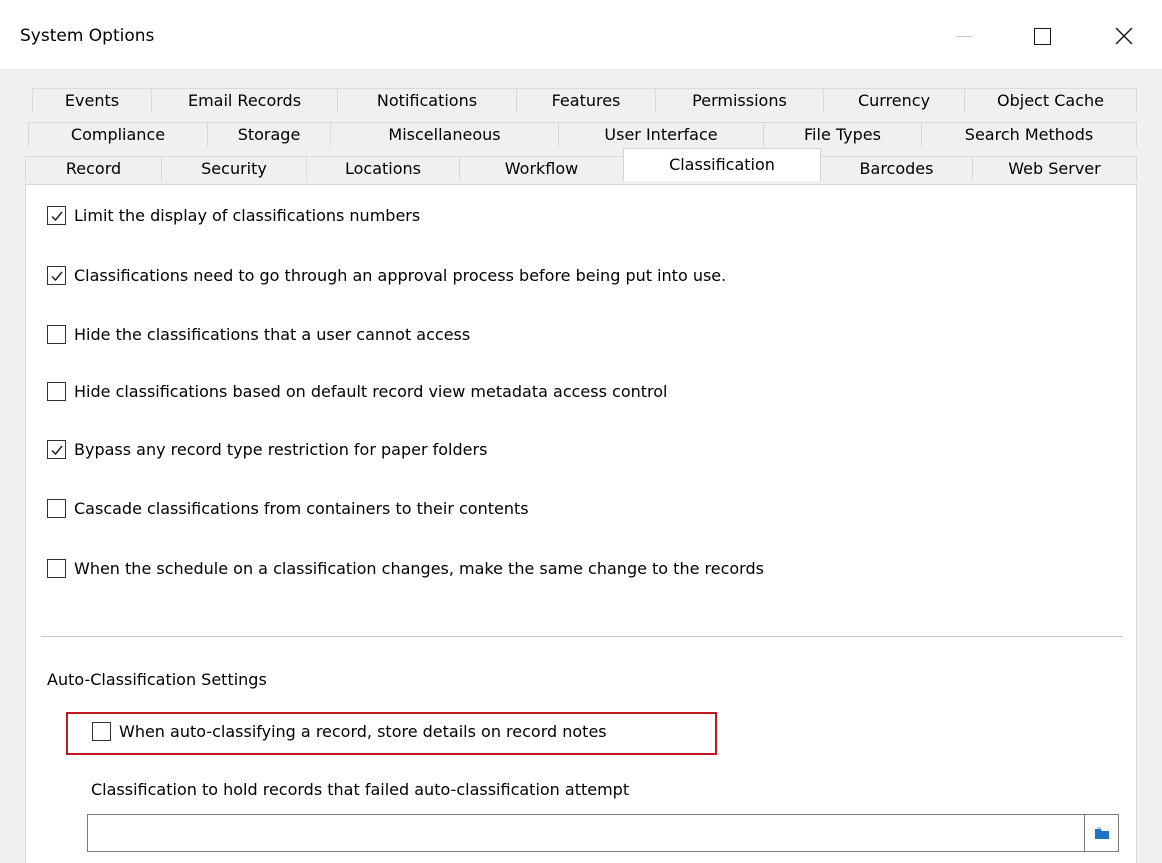 The height and width of the screenshot is (863, 1162). Describe the element at coordinates (92, 100) in the screenshot. I see `tab-events: Events` at that location.